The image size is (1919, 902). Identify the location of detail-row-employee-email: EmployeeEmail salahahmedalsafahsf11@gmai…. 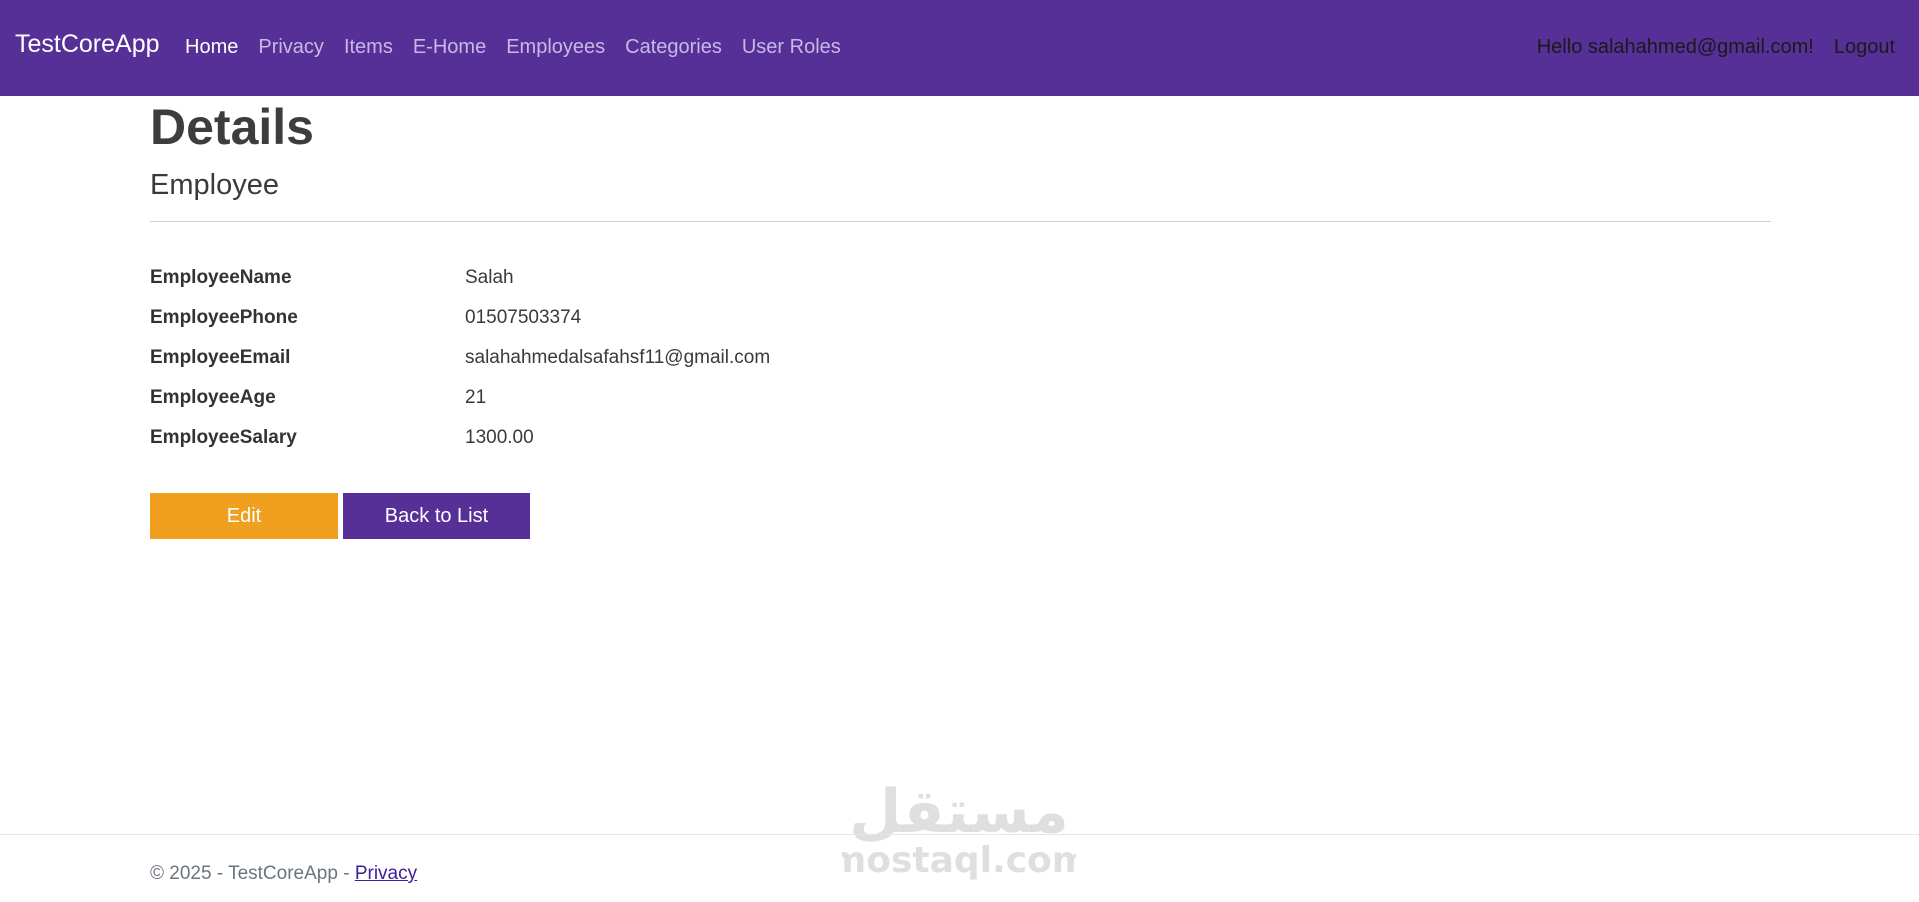
(600, 358).